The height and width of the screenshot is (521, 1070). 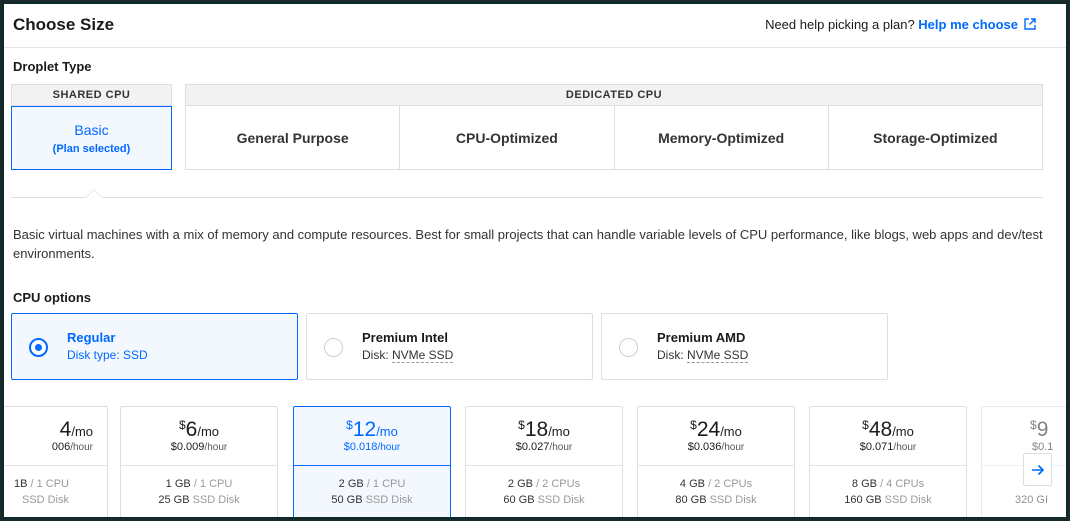 What do you see at coordinates (64, 24) in the screenshot?
I see `page-title: Choose Size` at bounding box center [64, 24].